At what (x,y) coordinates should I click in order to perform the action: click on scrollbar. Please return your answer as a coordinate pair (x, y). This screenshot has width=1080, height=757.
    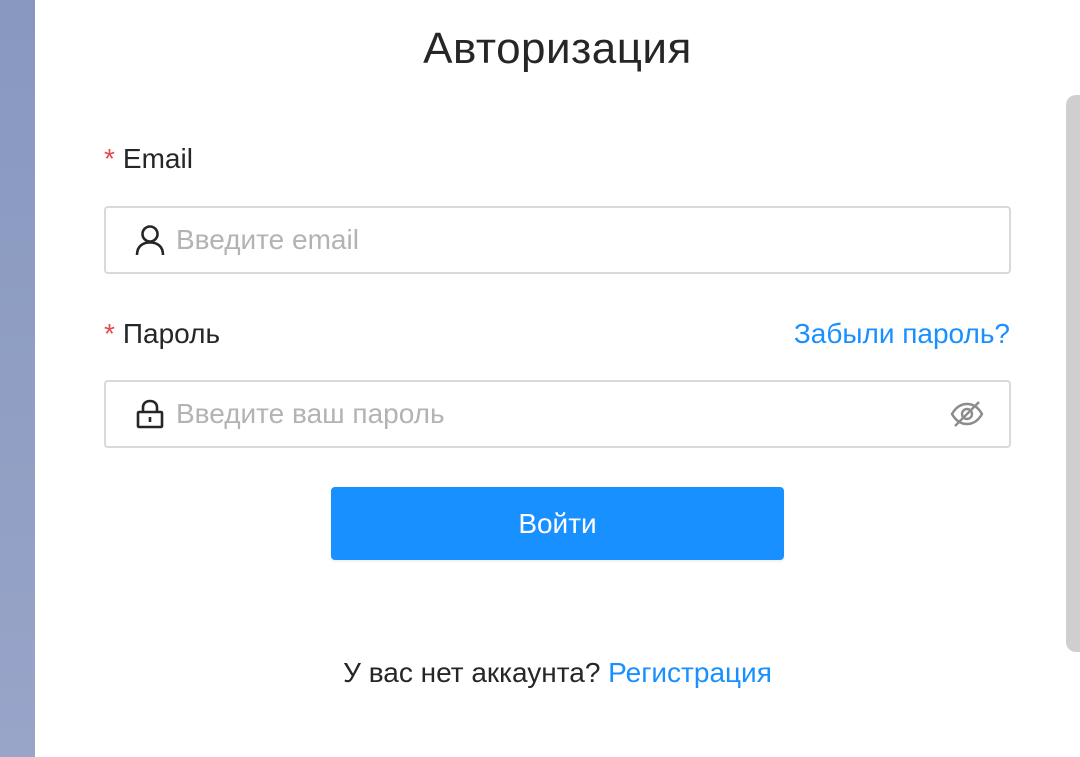
    Looking at the image, I should click on (1073, 373).